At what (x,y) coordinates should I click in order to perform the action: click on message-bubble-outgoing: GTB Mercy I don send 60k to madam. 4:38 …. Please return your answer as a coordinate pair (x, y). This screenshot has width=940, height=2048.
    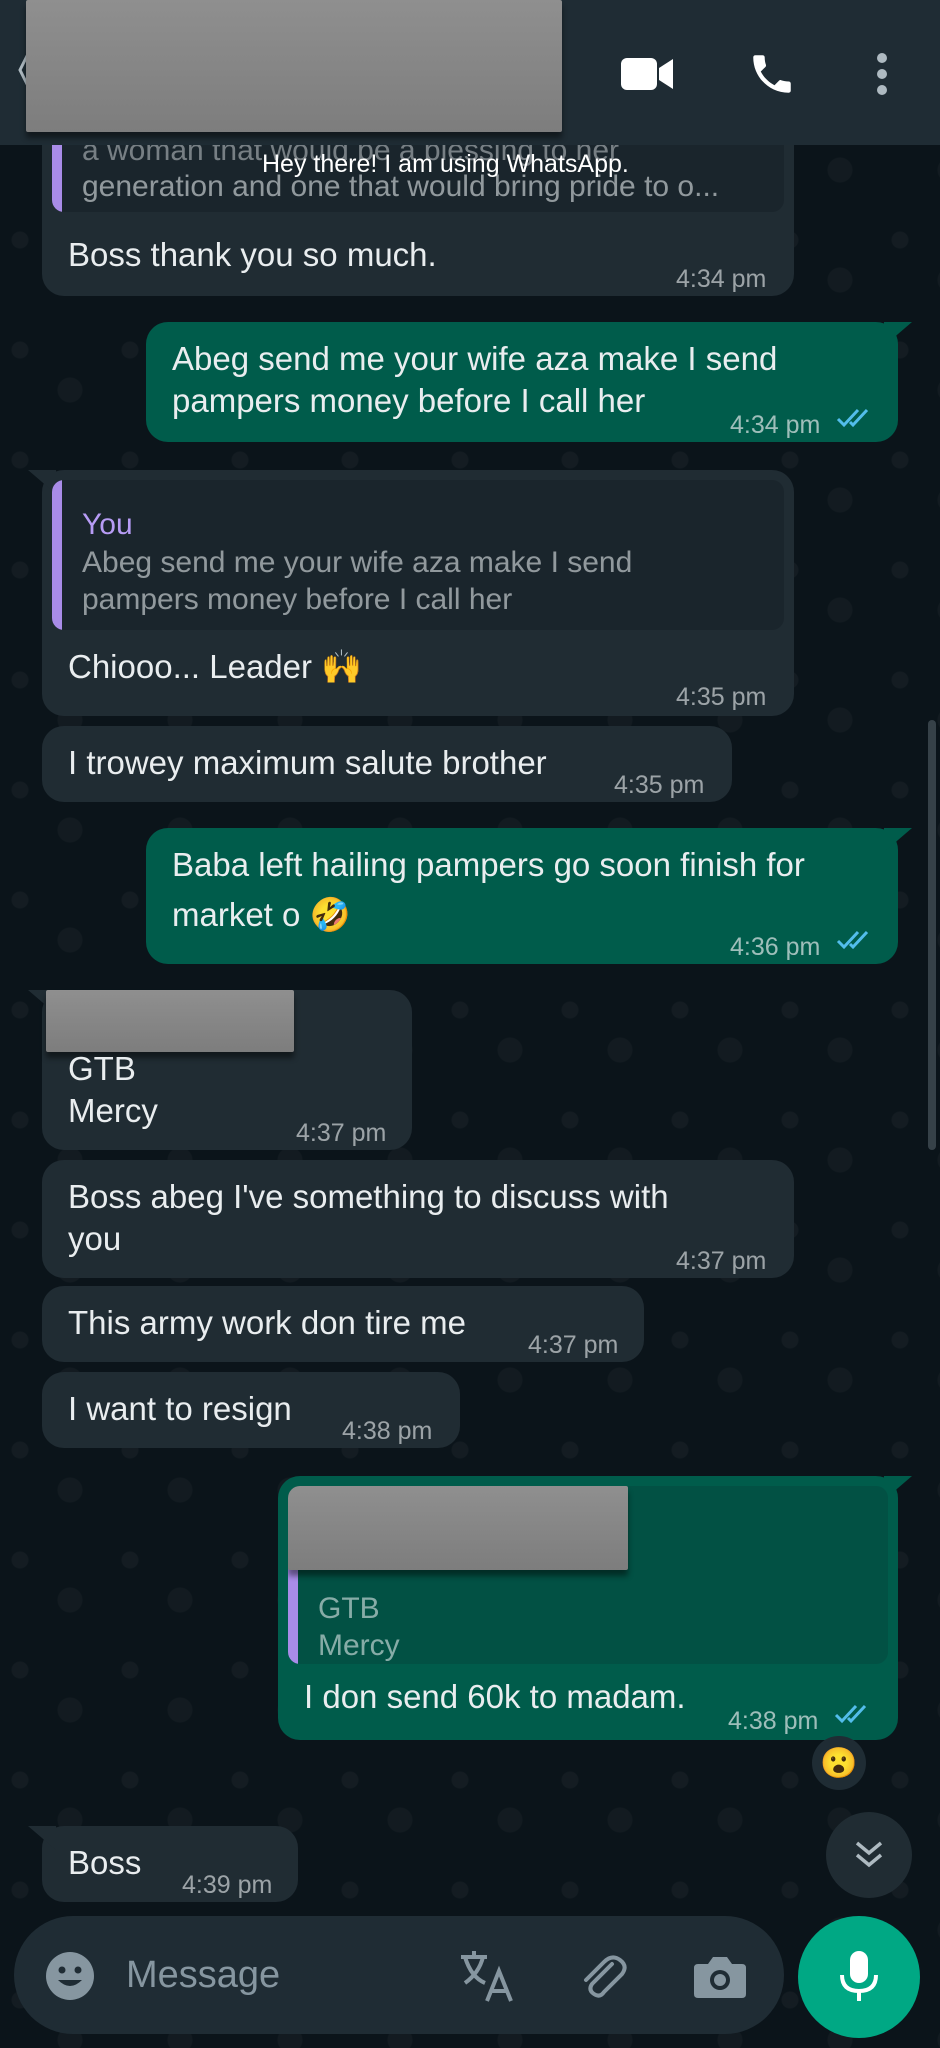
    Looking at the image, I should click on (595, 1608).